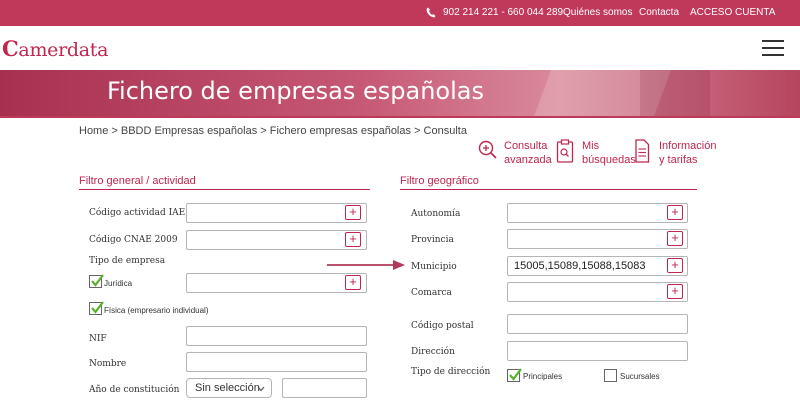 The image size is (800, 407). Describe the element at coordinates (597, 324) in the screenshot. I see `codigo-postal-input` at that location.